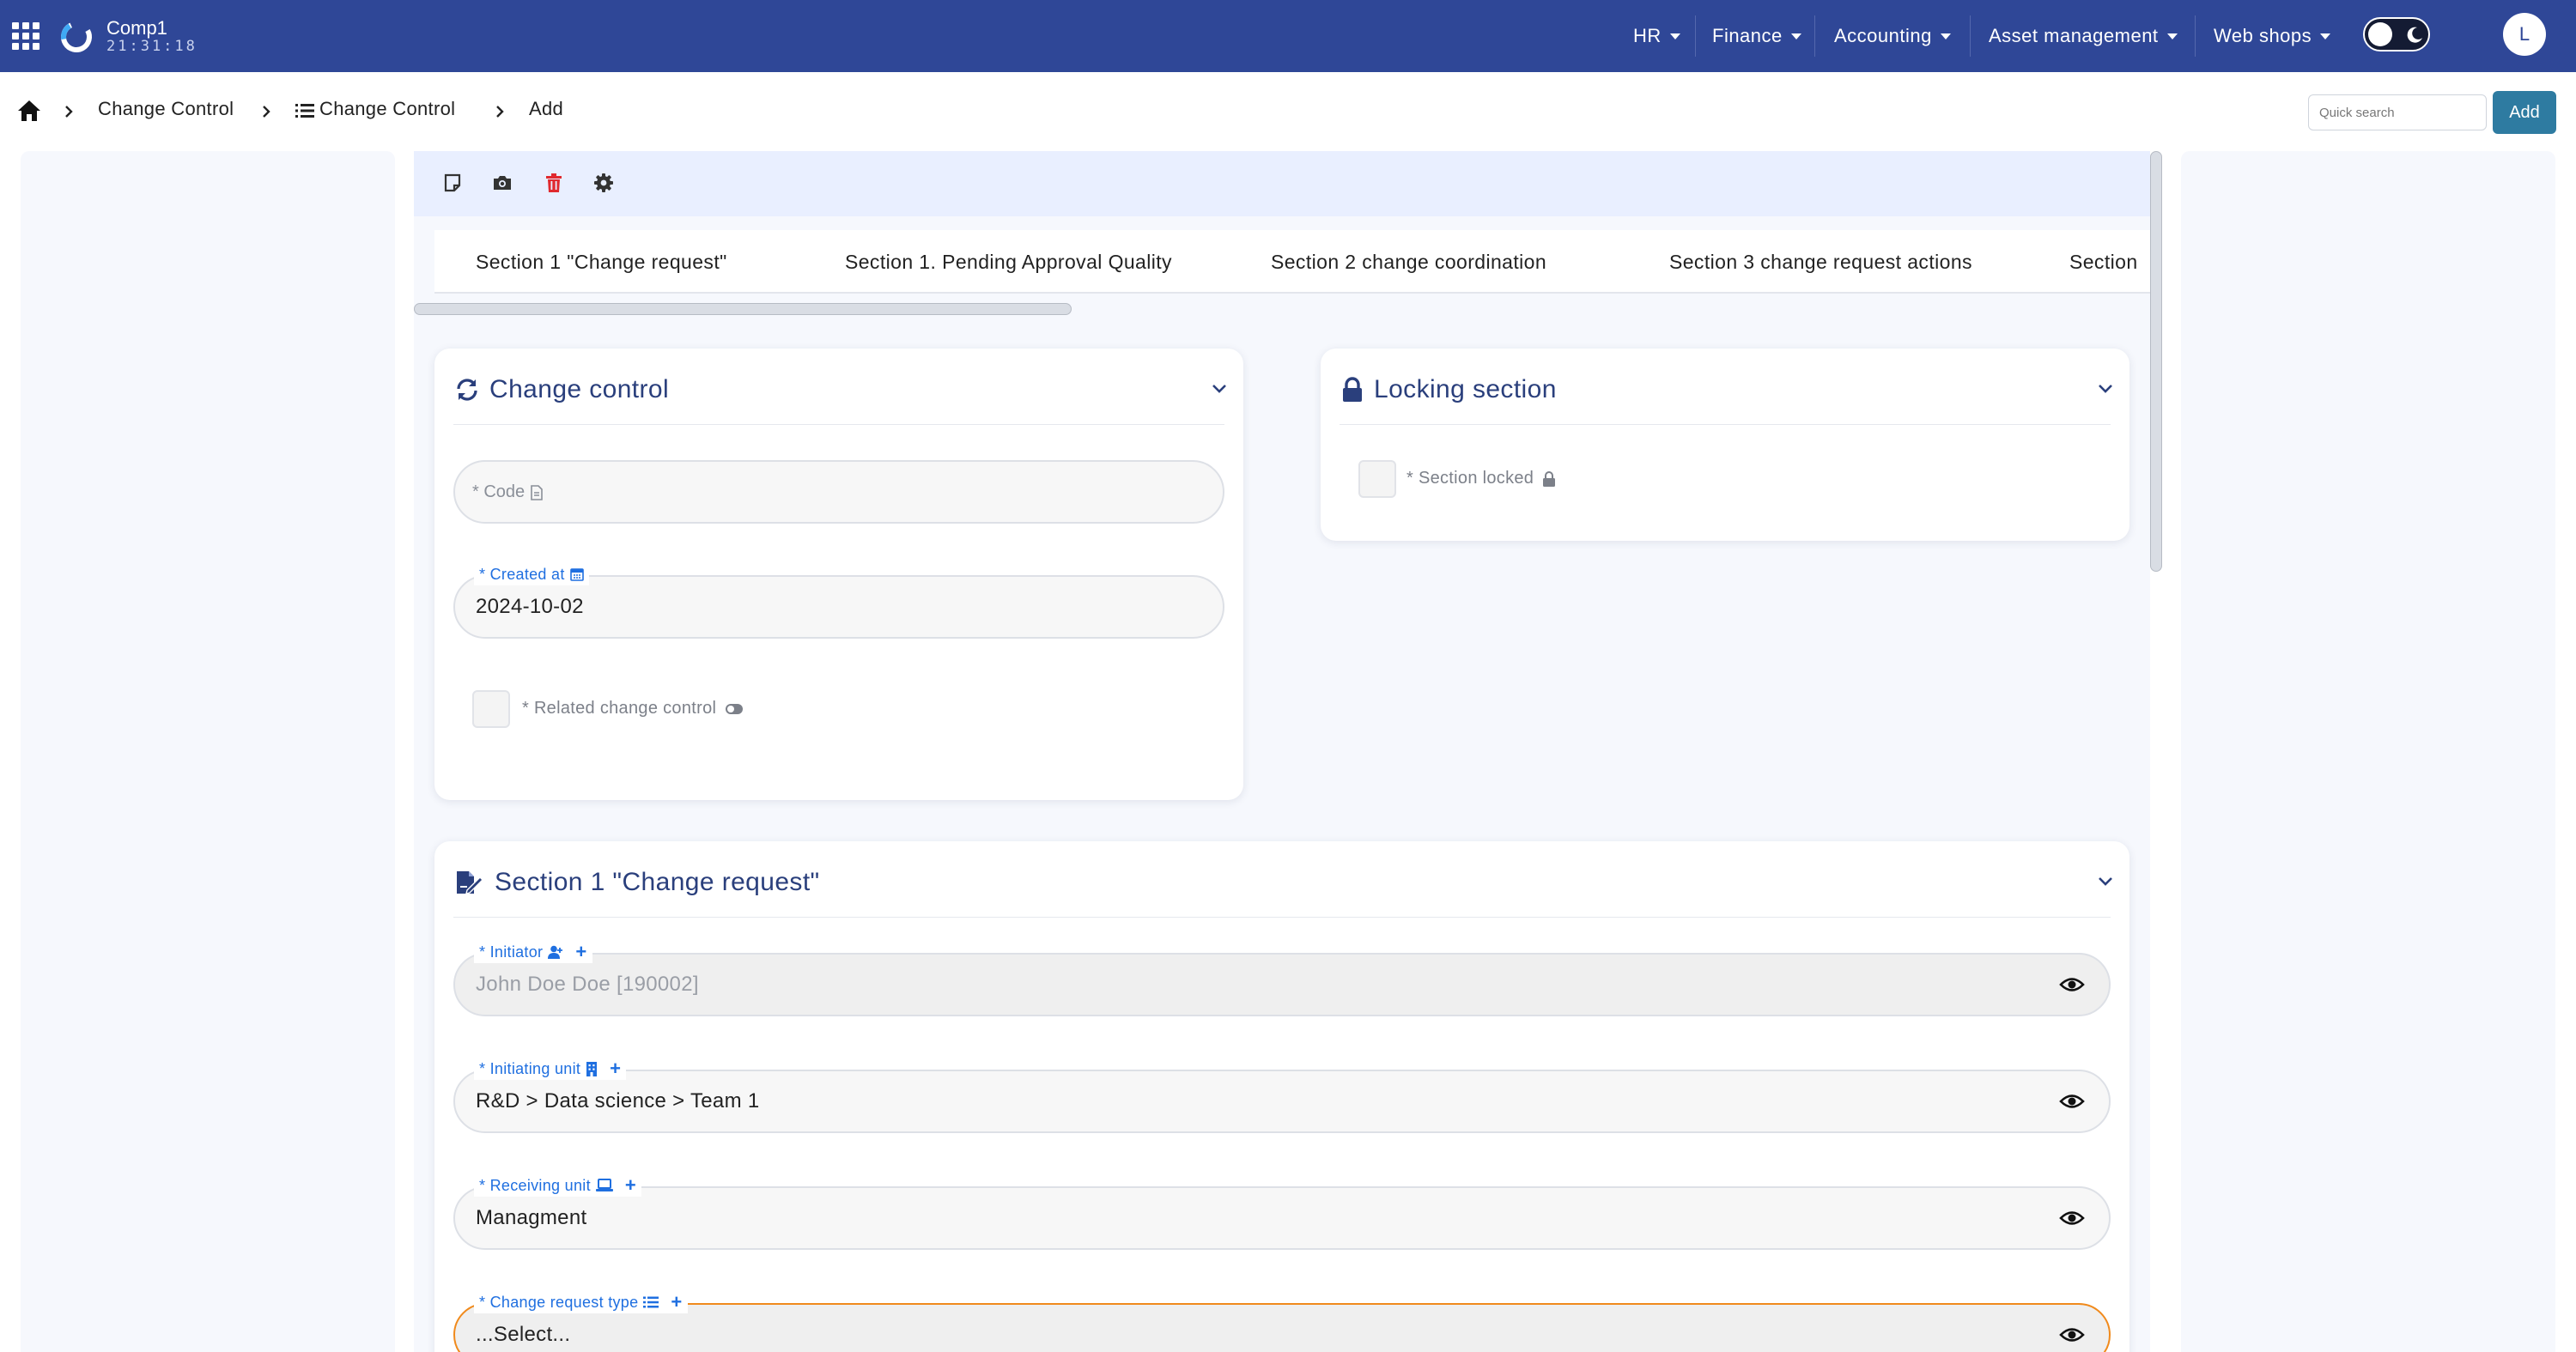 The width and height of the screenshot is (2576, 1352). What do you see at coordinates (2083, 36) in the screenshot?
I see `nav-menu-asset-management: Asset management` at bounding box center [2083, 36].